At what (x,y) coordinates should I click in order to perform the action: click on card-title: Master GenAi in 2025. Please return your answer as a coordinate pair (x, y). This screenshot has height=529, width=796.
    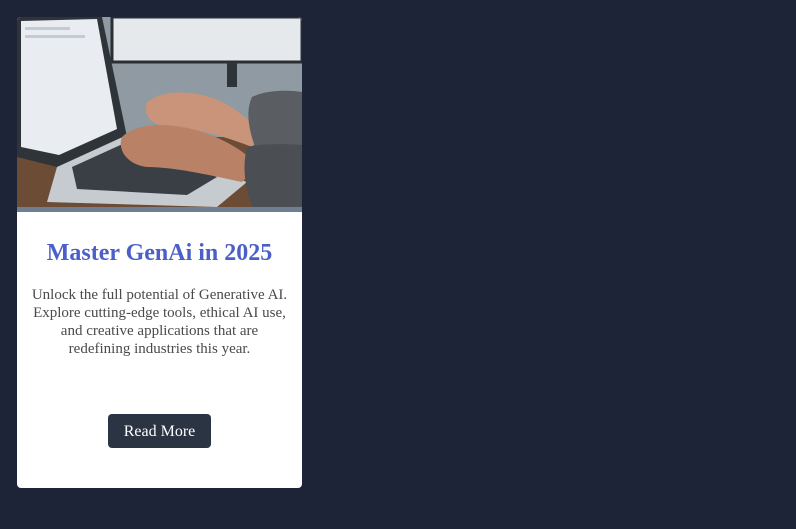
    Looking at the image, I should click on (159, 253).